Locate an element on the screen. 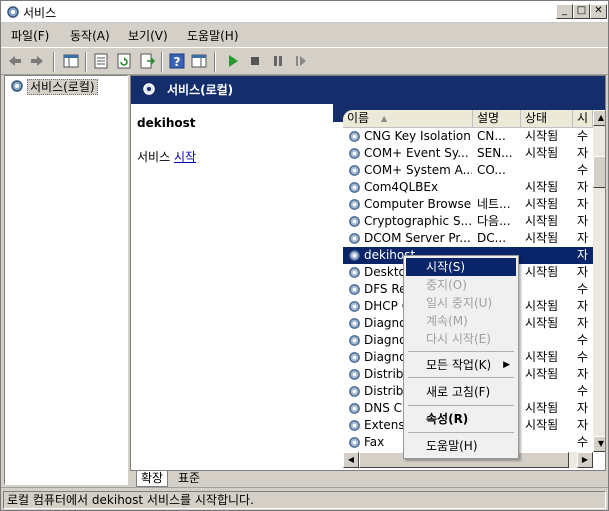  menu-item-pause: 일시 중지(U) is located at coordinates (461, 303).